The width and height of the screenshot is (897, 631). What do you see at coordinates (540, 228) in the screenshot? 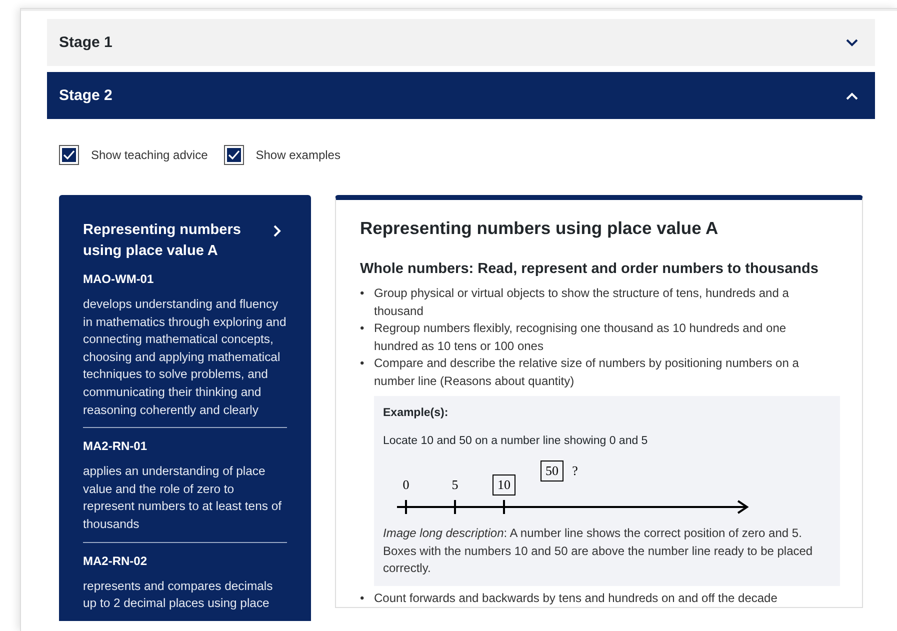
I see `content-title: Representing numbers using place value A` at bounding box center [540, 228].